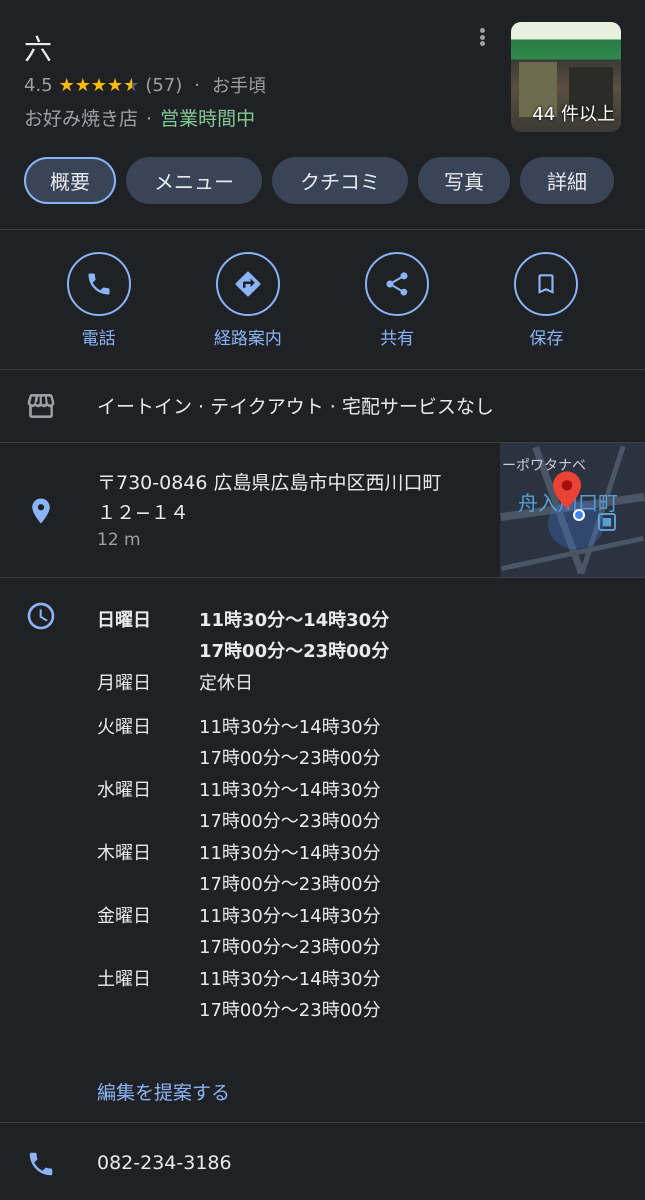 This screenshot has height=1200, width=645. Describe the element at coordinates (81, 119) in the screenshot. I see `category-label: お好み焼き店` at that location.